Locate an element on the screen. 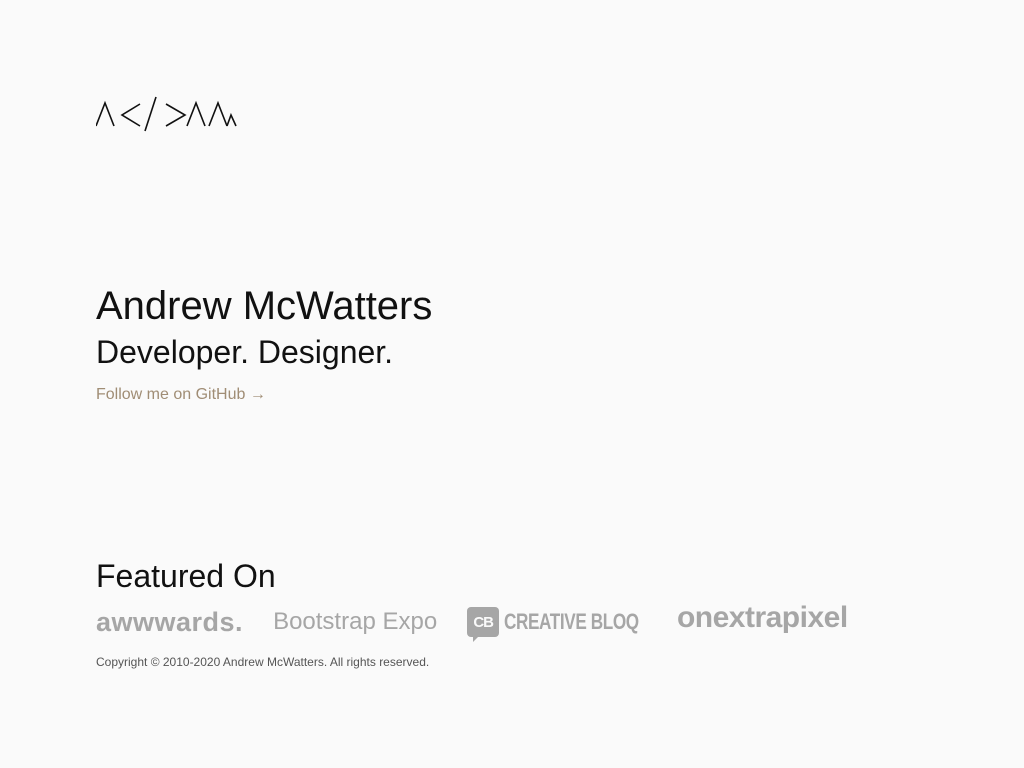  creative-bloq-label: CREATIVE BLOQ is located at coordinates (571, 621).